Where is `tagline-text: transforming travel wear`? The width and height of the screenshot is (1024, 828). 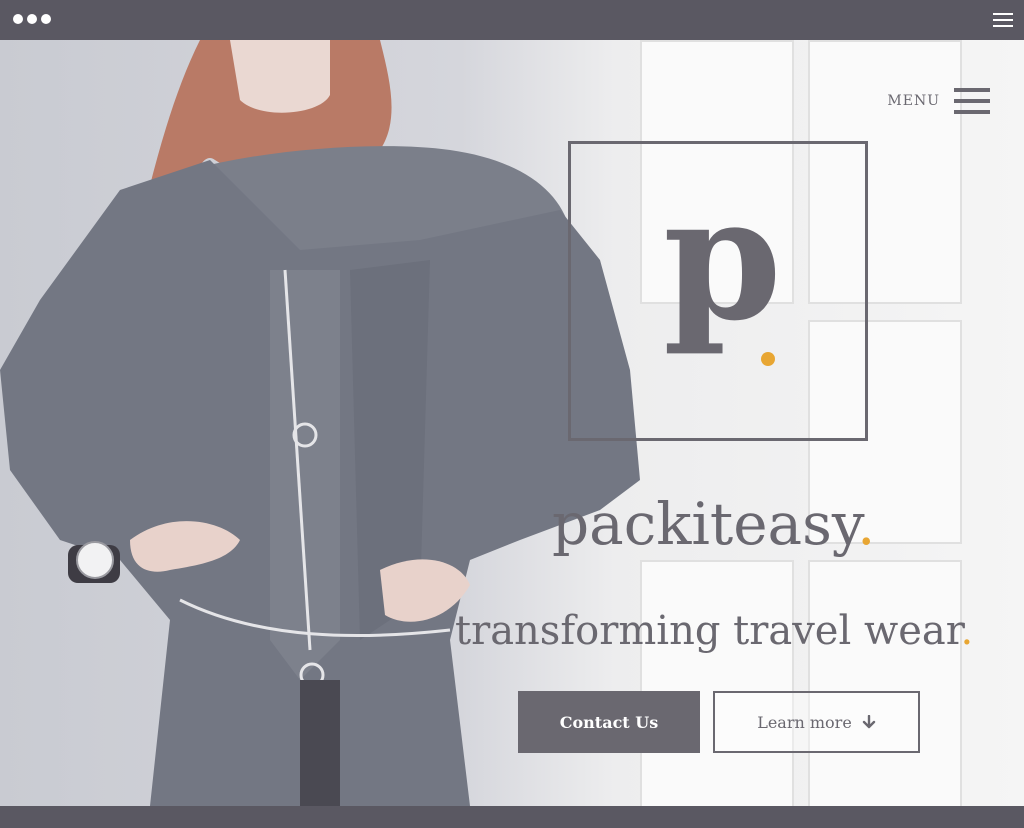 tagline-text: transforming travel wear is located at coordinates (708, 631).